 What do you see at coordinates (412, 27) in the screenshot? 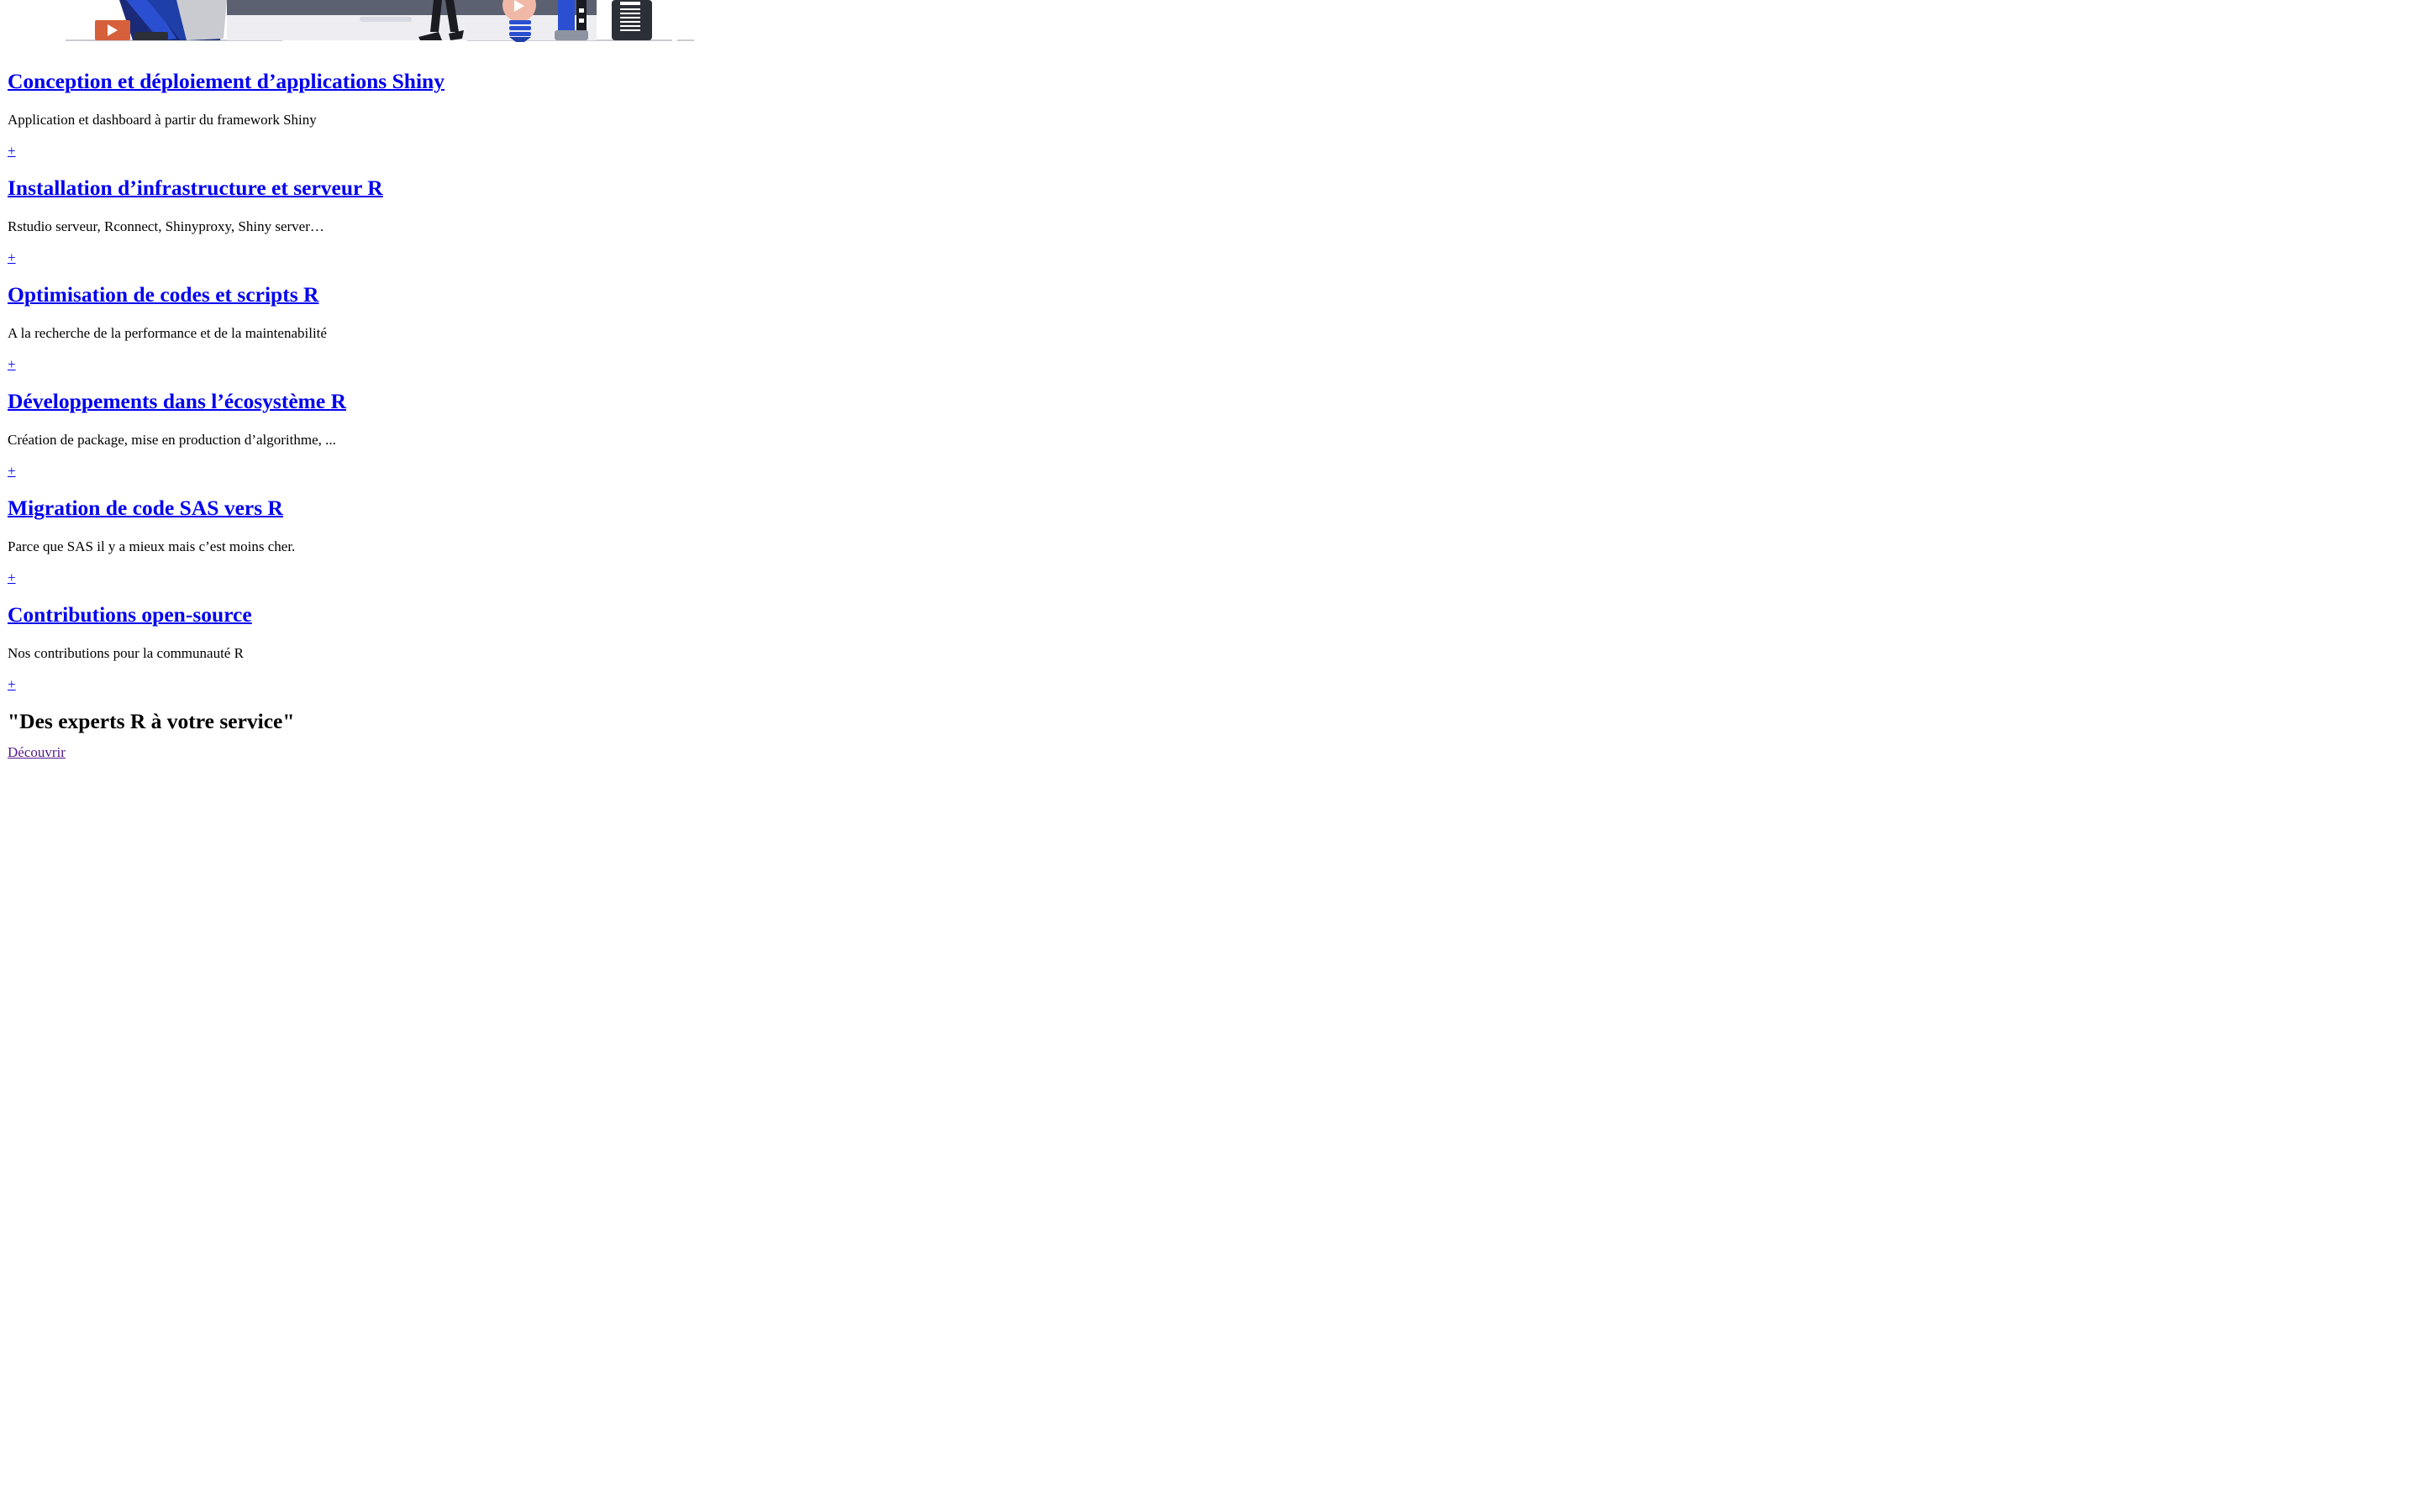
I see `monitor-screen` at bounding box center [412, 27].